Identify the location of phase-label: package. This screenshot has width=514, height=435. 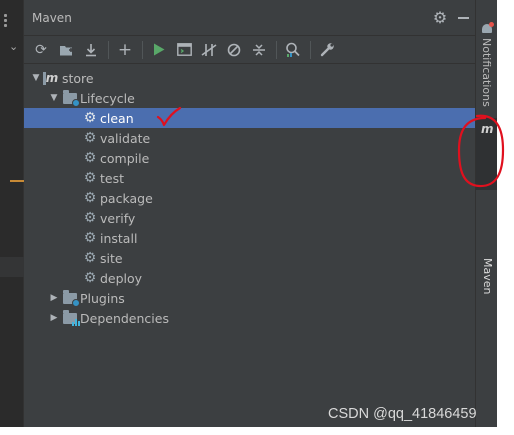
(126, 198).